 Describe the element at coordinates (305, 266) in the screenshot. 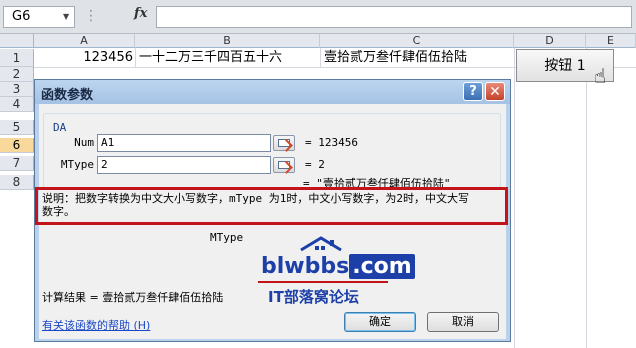

I see `watermark-site: blwbbs` at that location.